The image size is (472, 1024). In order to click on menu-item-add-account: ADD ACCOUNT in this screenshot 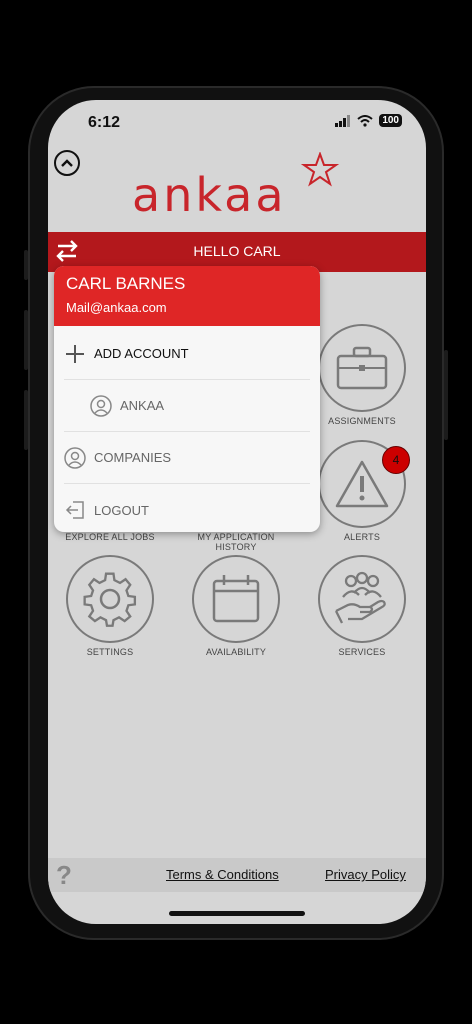, I will do `click(187, 354)`.